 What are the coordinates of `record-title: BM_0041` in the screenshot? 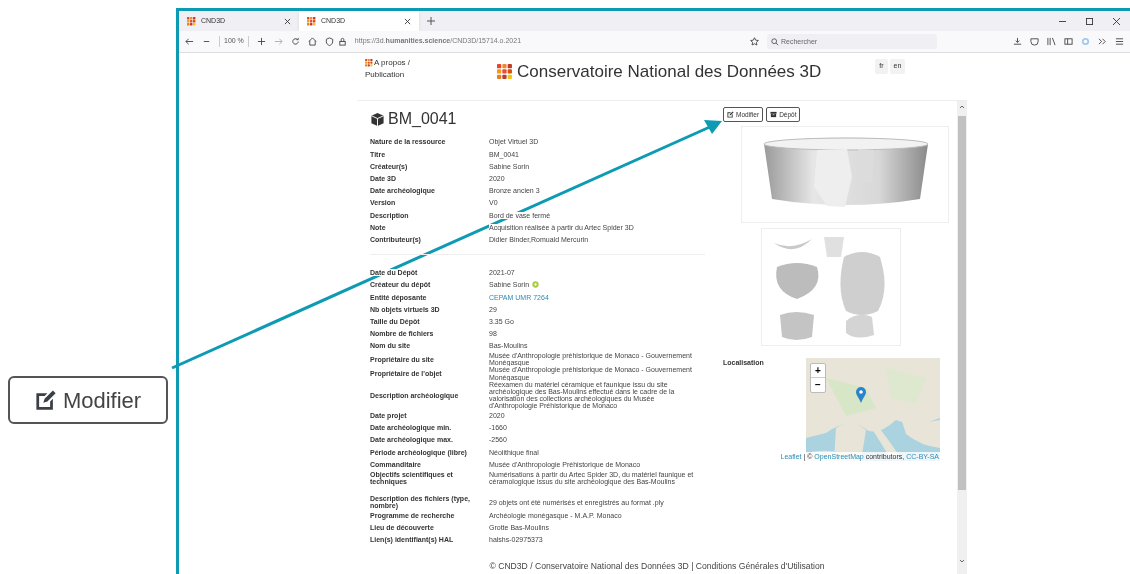 It's located at (422, 119).